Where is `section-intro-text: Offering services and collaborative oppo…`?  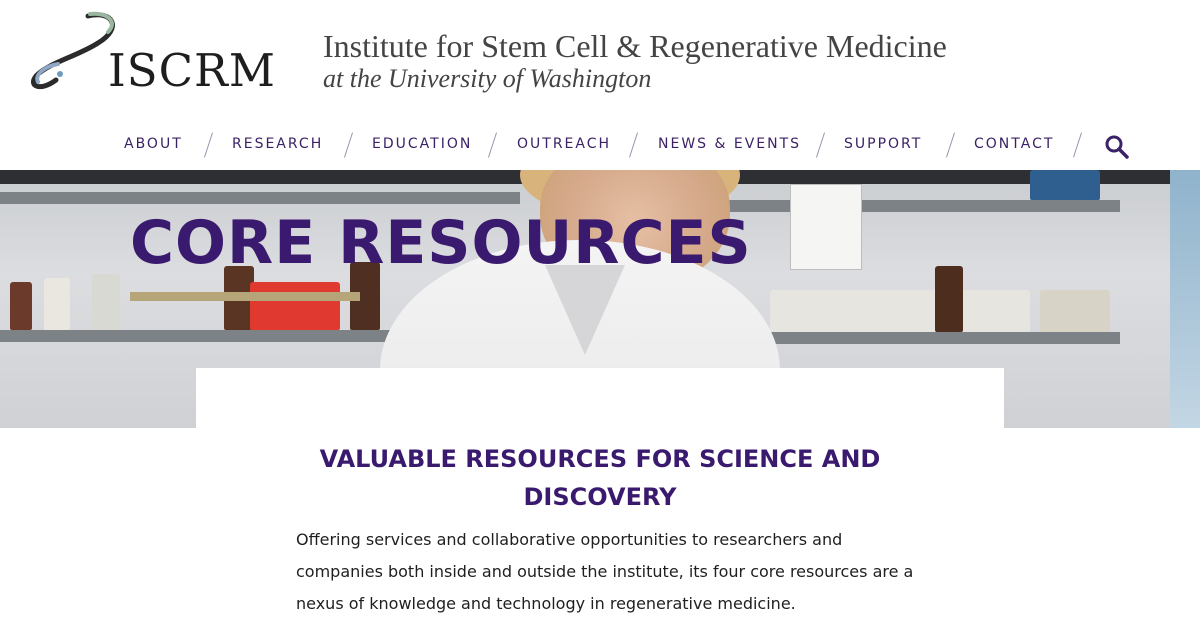
section-intro-text: Offering services and collaborative oppo… is located at coordinates (605, 571).